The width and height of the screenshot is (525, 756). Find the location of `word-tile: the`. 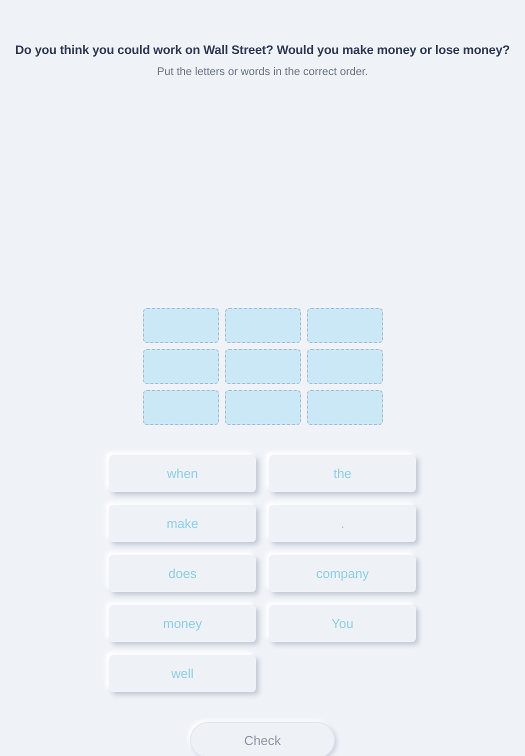

word-tile: the is located at coordinates (342, 473).